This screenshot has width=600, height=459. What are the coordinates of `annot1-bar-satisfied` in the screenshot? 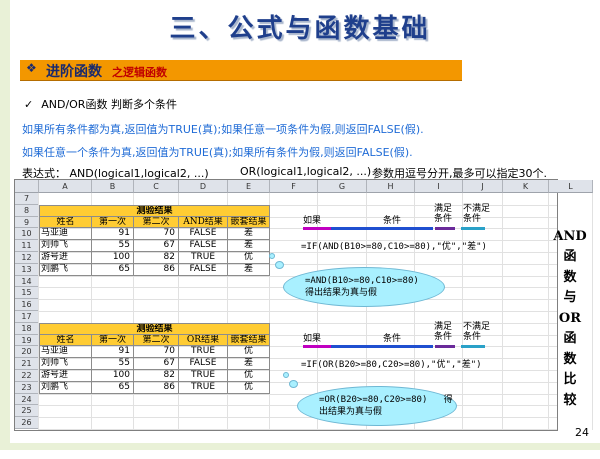 It's located at (445, 228).